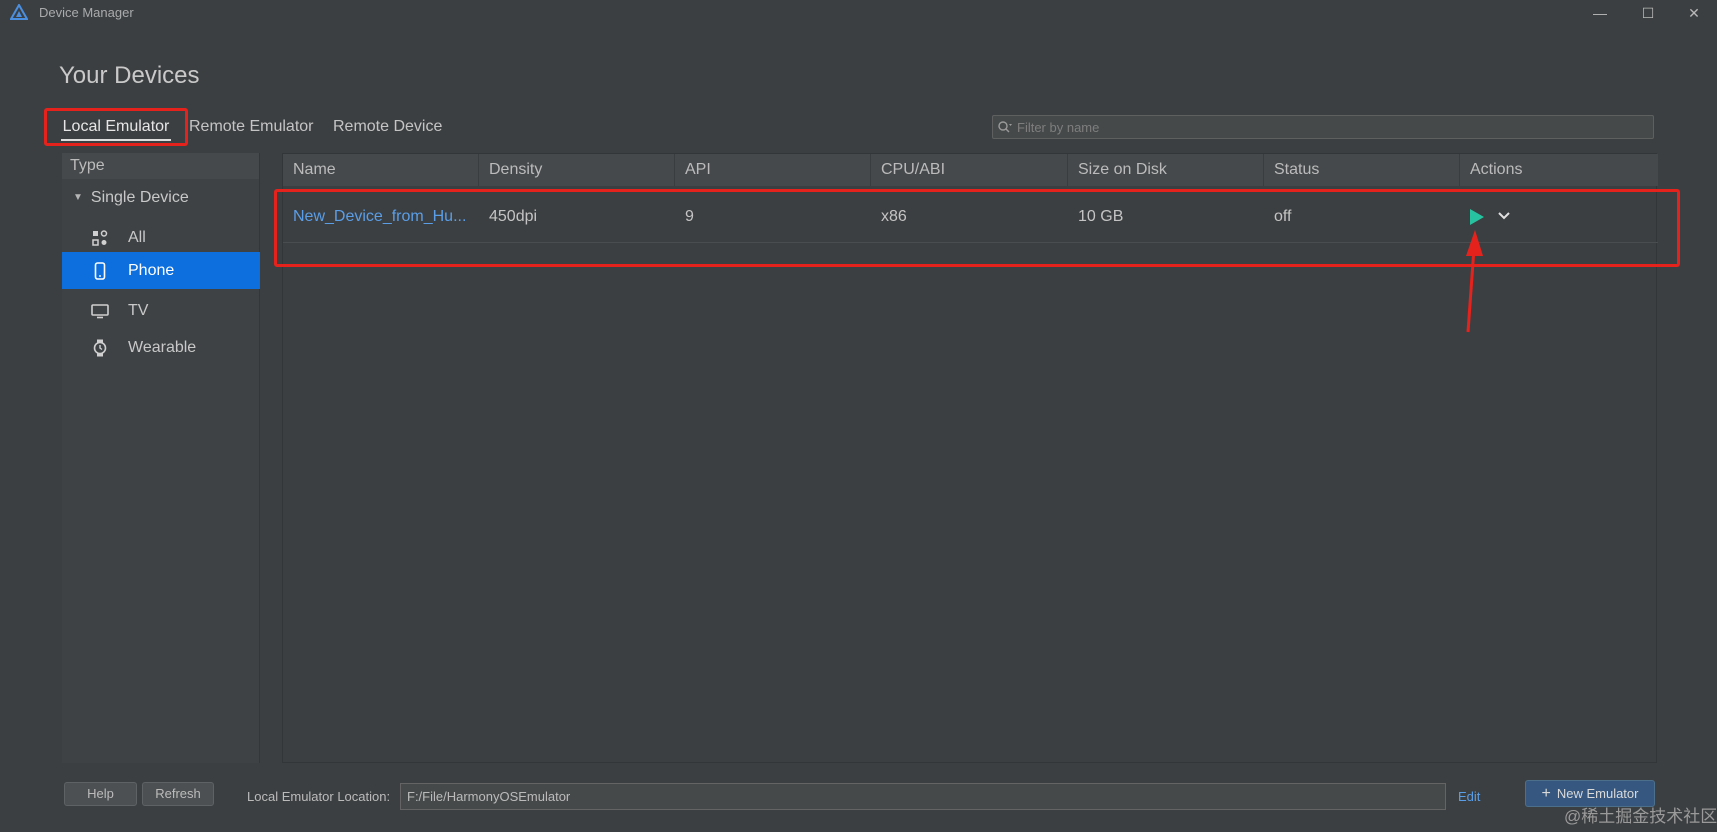  What do you see at coordinates (1640, 816) in the screenshot?
I see `watermark: @稀土掘金技术社区` at bounding box center [1640, 816].